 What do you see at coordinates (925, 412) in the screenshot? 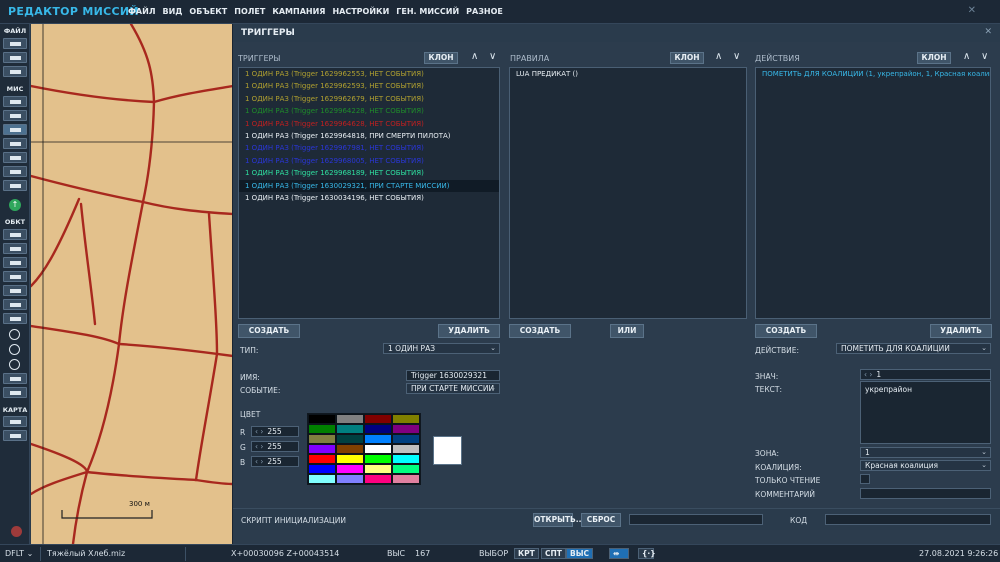
I see `text-area: укрепрайон` at bounding box center [925, 412].